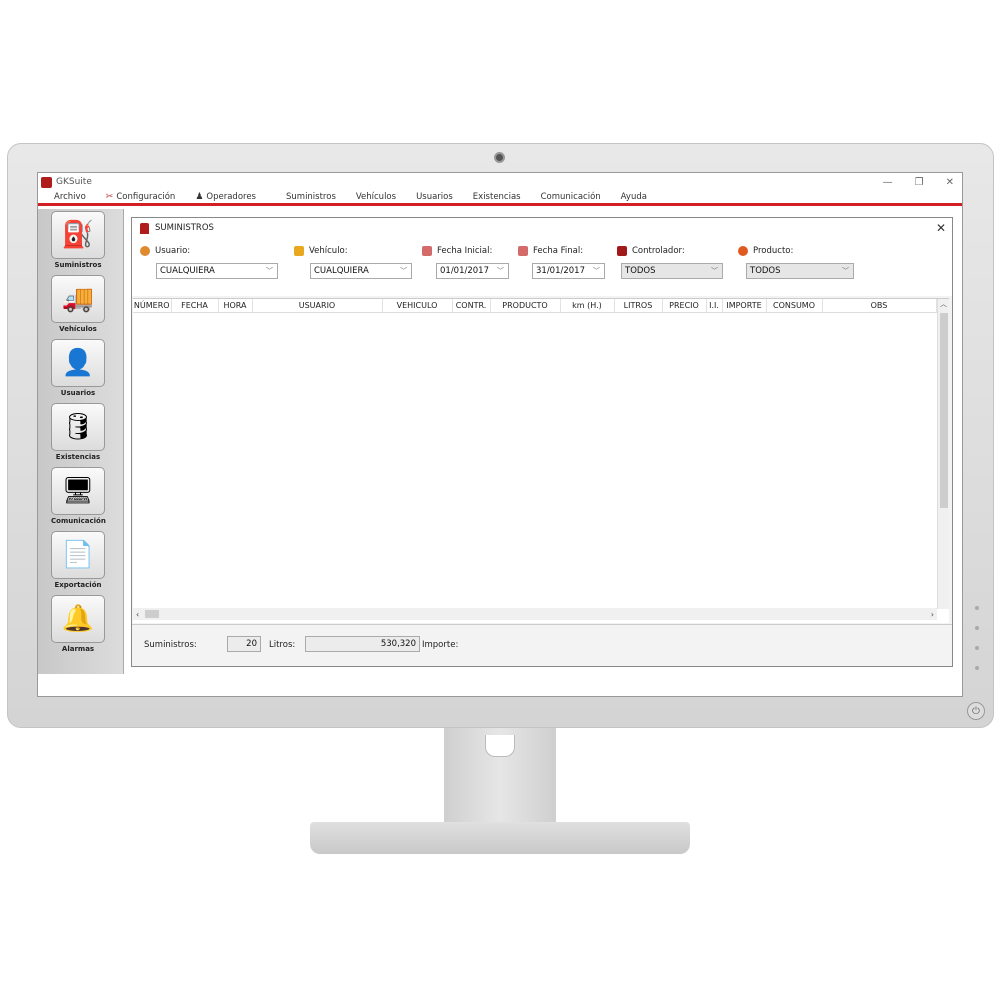  I want to click on menu-suministros: Suministros, so click(311, 197).